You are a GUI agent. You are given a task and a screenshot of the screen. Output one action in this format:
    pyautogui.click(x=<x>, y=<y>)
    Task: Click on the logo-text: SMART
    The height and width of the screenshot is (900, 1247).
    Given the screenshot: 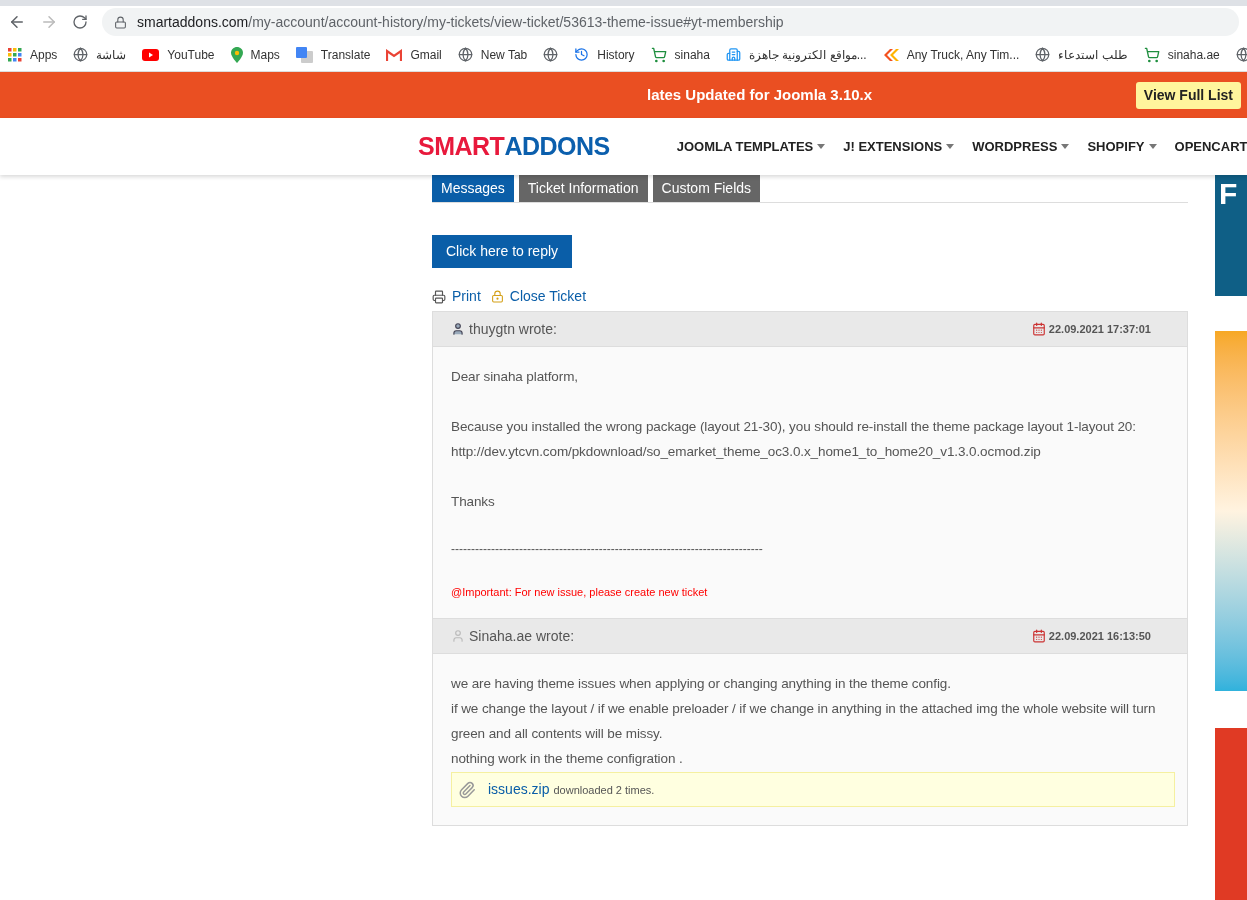 What is the action you would take?
    pyautogui.click(x=461, y=146)
    